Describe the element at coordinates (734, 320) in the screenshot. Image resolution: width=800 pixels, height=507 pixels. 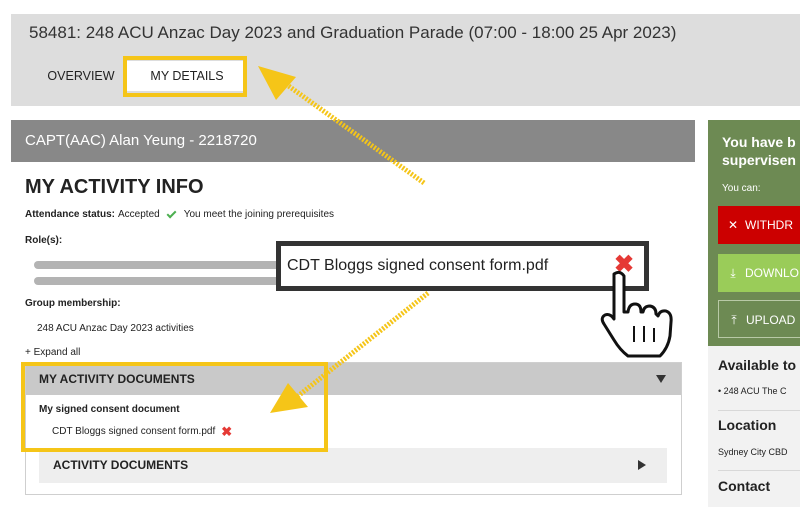
I see `upload-icon: ⤒` at that location.